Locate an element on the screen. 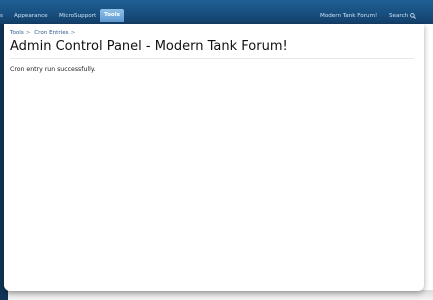  breadcrumb-cron-entries: Cron Entries is located at coordinates (51, 33).